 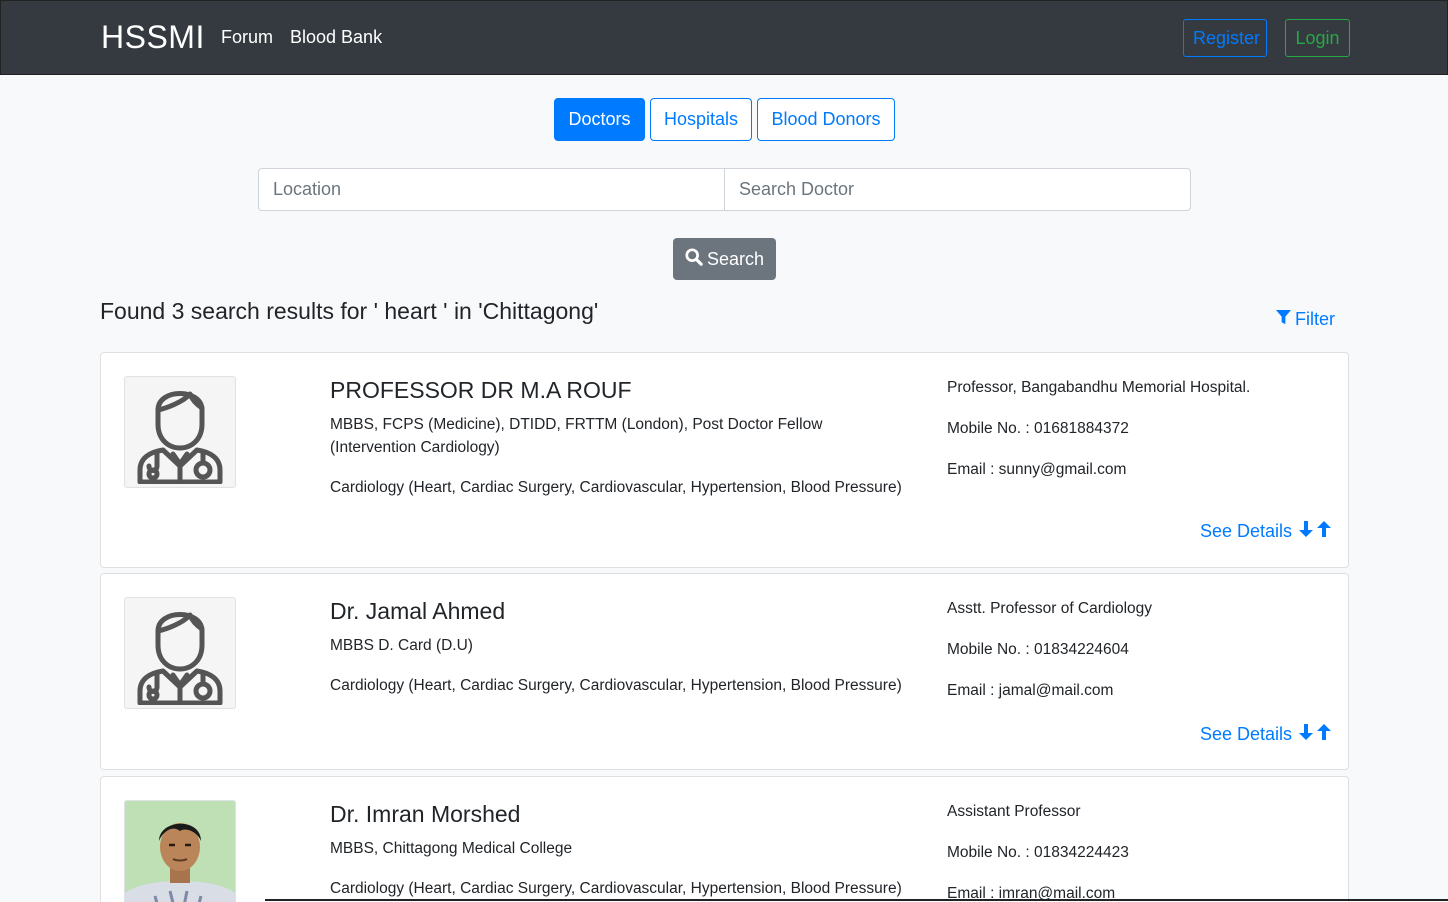 I want to click on tab-doctors: Doctors, so click(x=599, y=119).